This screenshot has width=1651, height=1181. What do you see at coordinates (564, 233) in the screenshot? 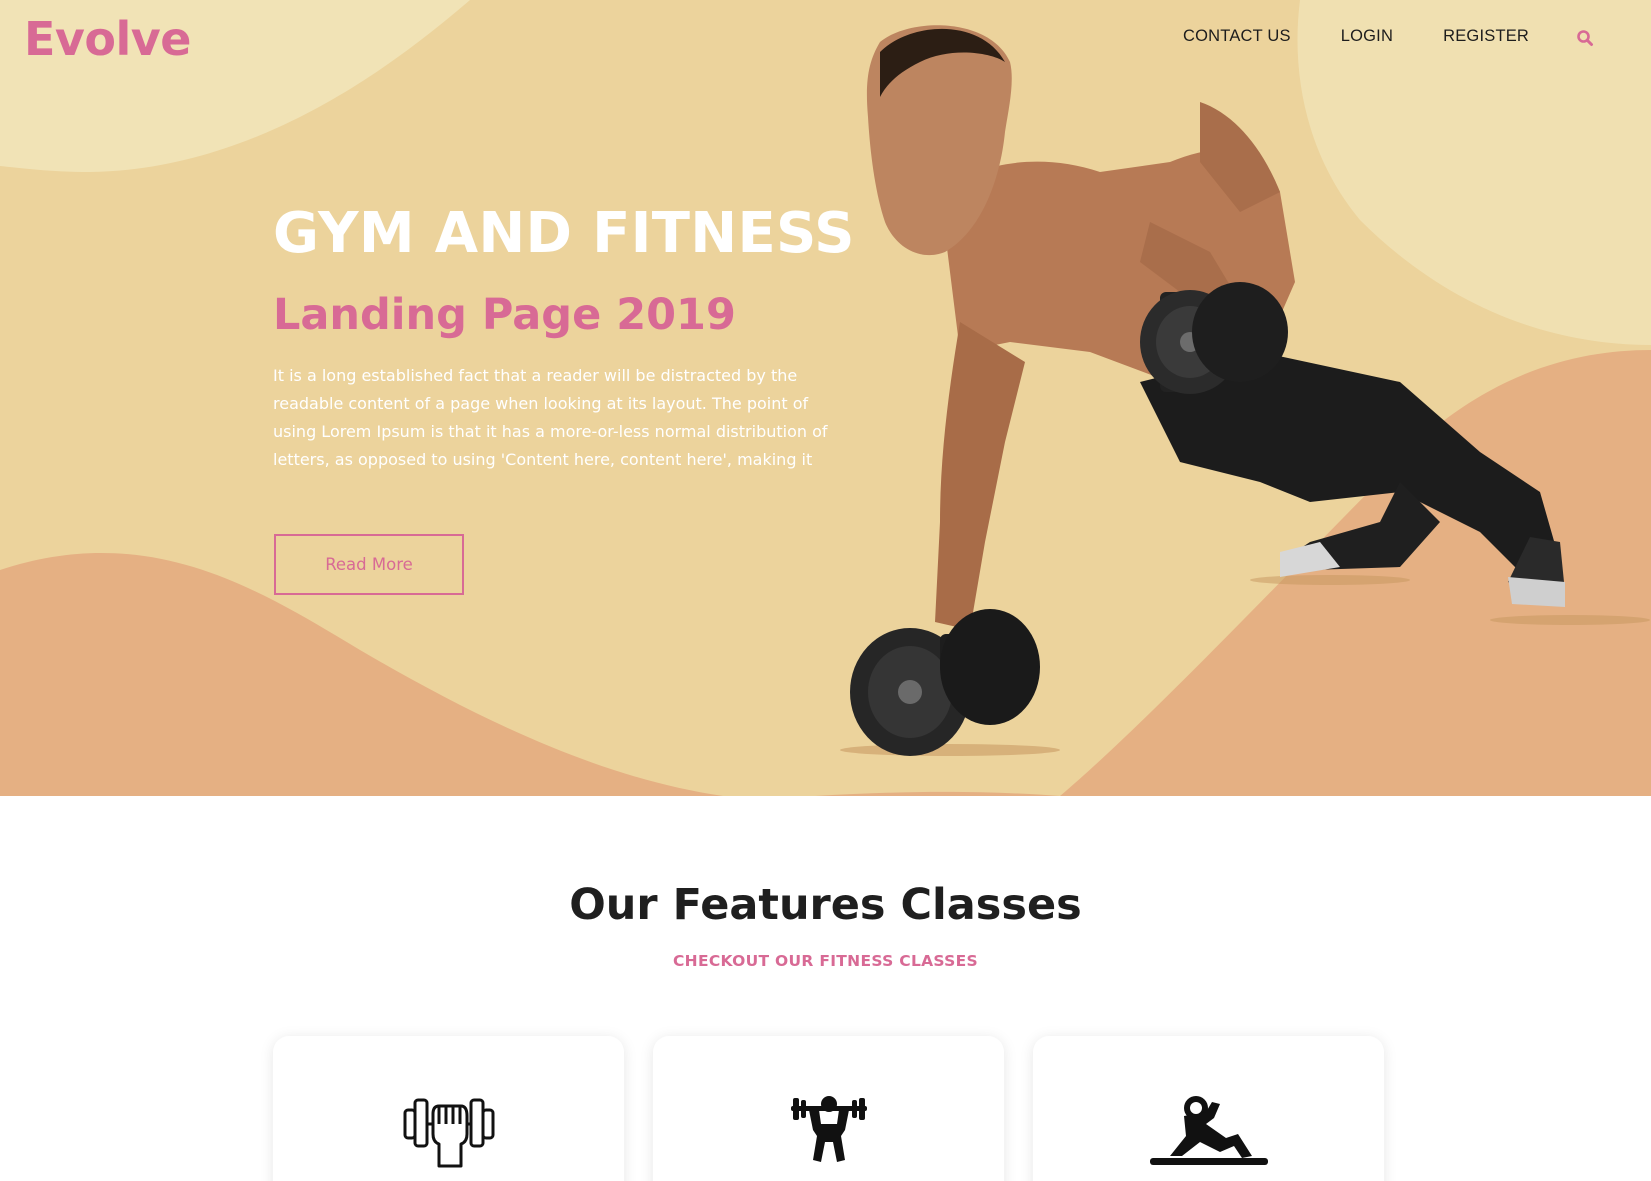
I see `hero-title: GYM AND FITNESS` at bounding box center [564, 233].